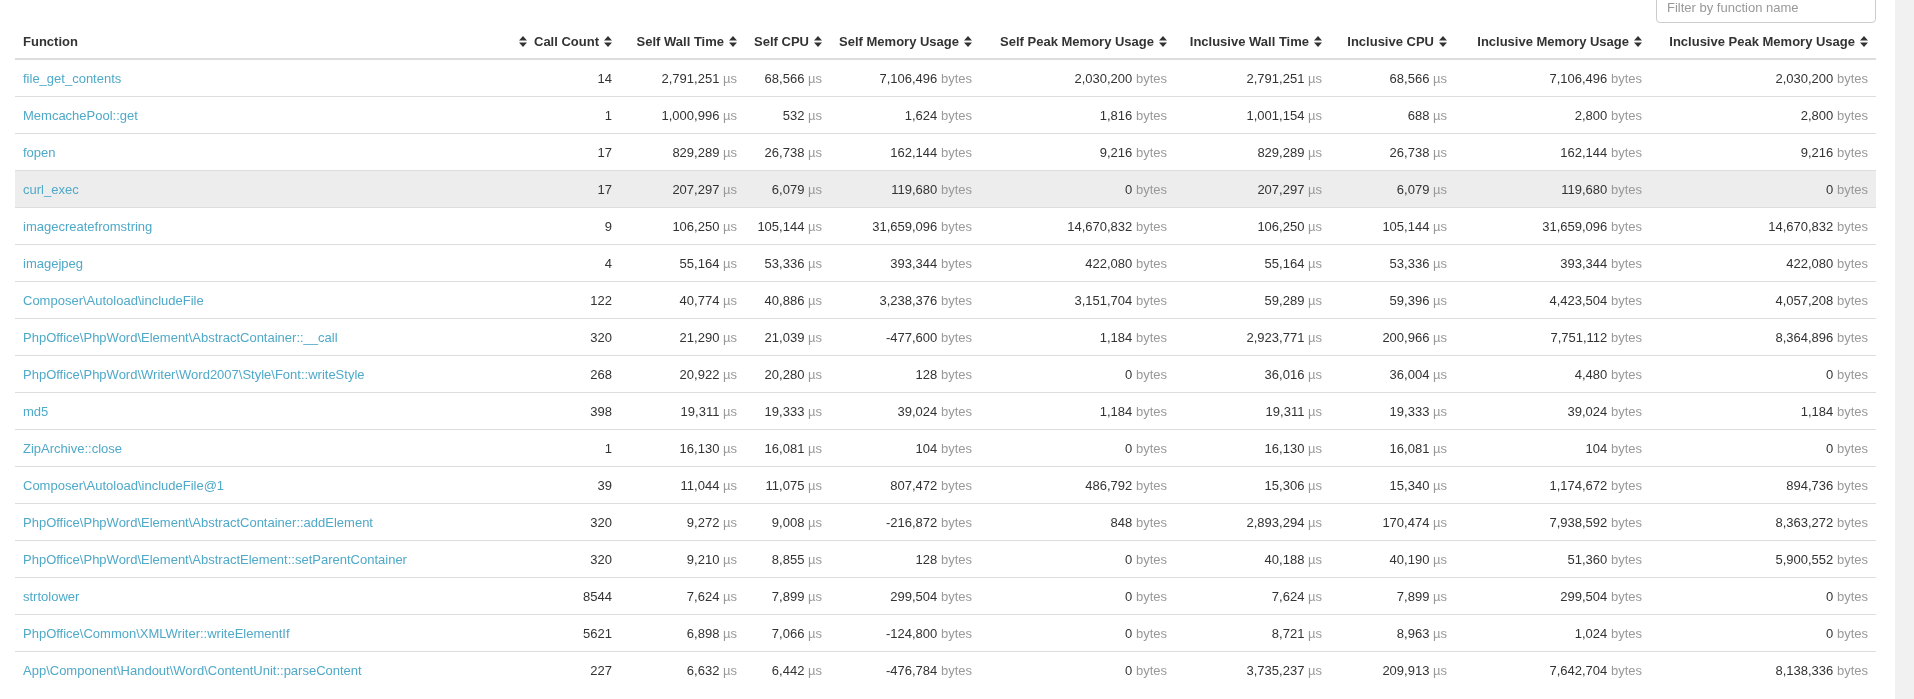 The height and width of the screenshot is (699, 1914). Describe the element at coordinates (53, 263) in the screenshot. I see `function-link: imagejpeg` at that location.